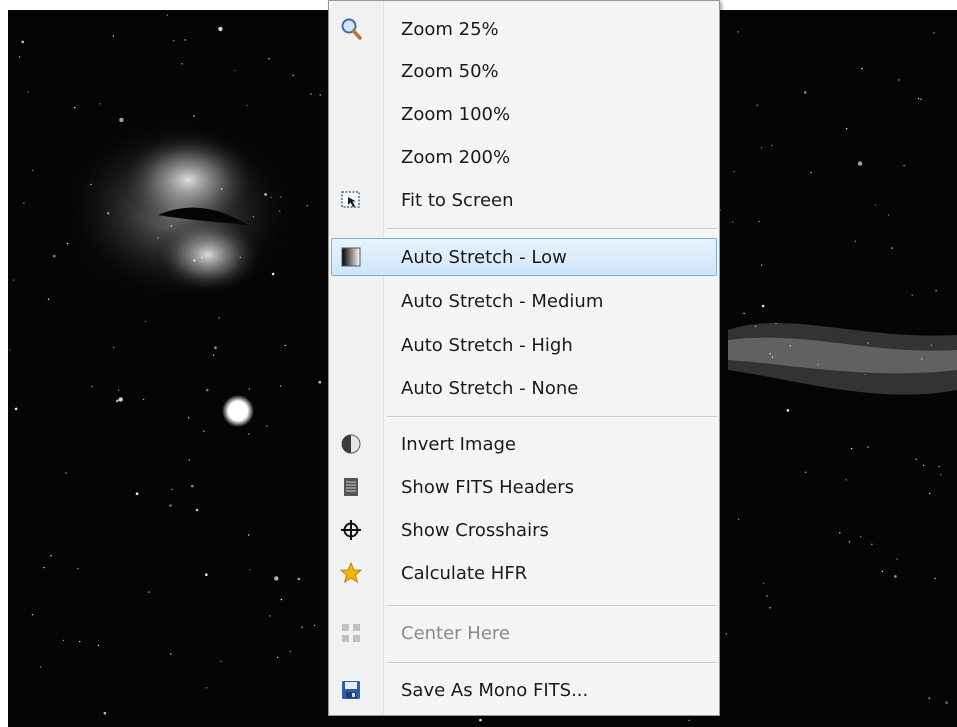 Image resolution: width=957 pixels, height=727 pixels. I want to click on menu-item-label: Auto Stretch - Low, so click(484, 257).